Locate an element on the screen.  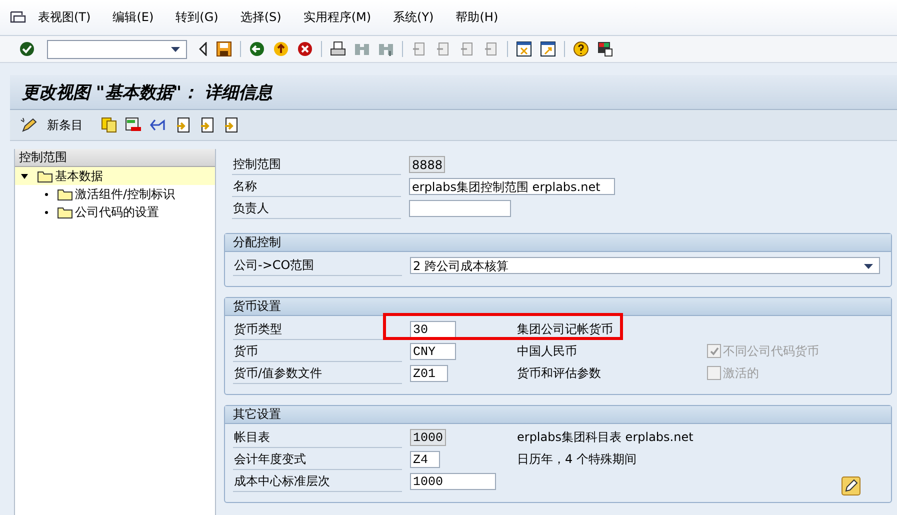
field-label: 公司->CO范围 is located at coordinates (317, 265).